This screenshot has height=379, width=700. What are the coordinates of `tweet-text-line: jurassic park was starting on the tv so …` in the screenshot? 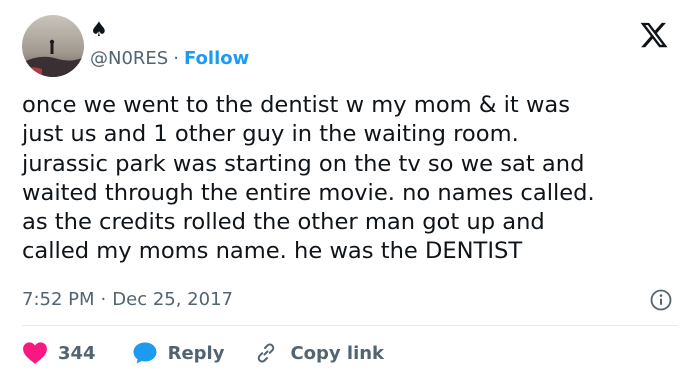 It's located at (303, 163).